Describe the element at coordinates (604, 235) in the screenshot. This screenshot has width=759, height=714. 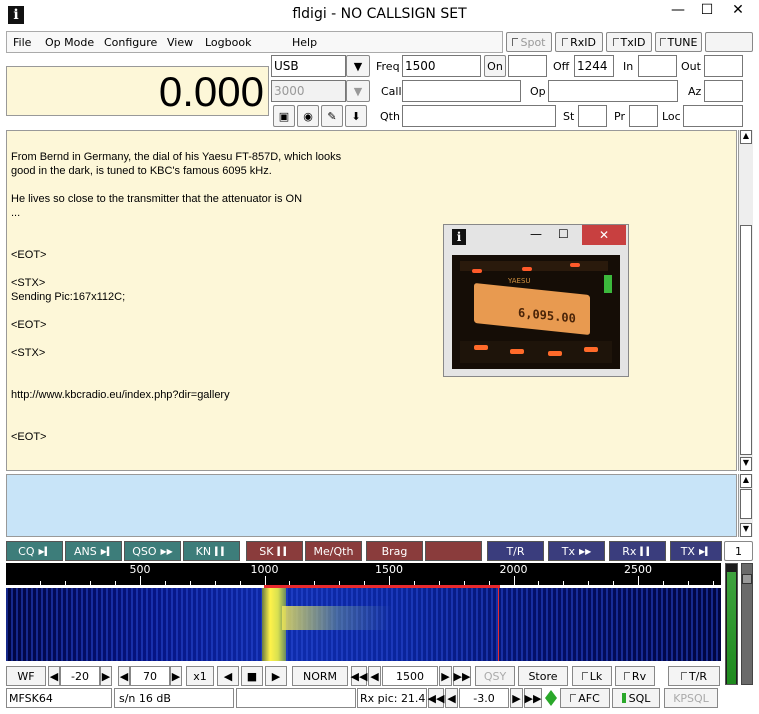
I see `picture-close-icon: ✕` at that location.